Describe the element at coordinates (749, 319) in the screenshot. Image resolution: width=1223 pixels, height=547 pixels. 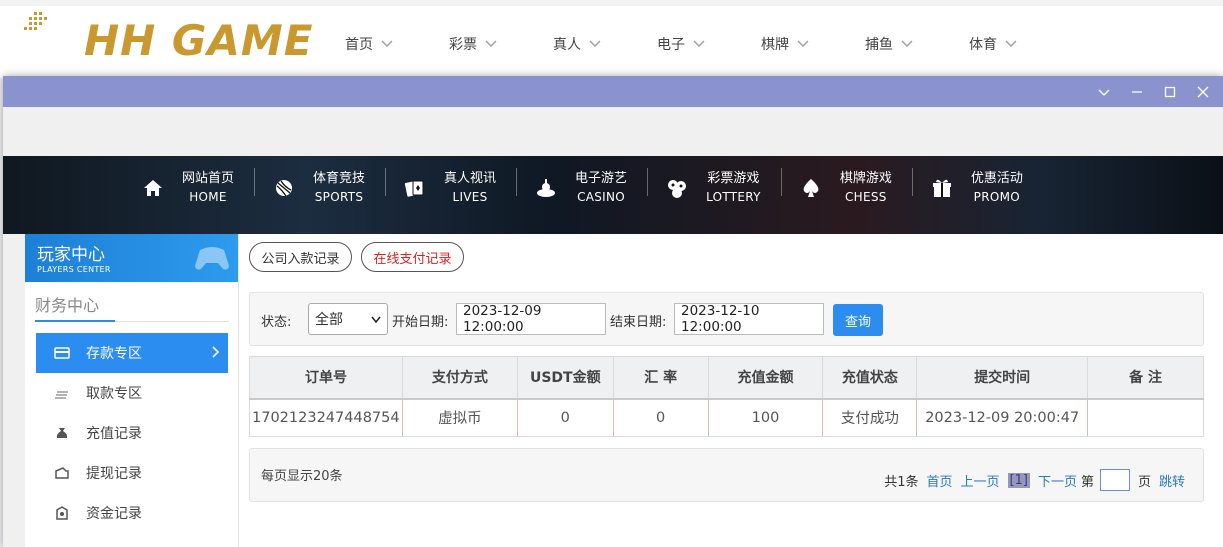
I see `end-date-input: 2023-12-10 12:00:00` at that location.